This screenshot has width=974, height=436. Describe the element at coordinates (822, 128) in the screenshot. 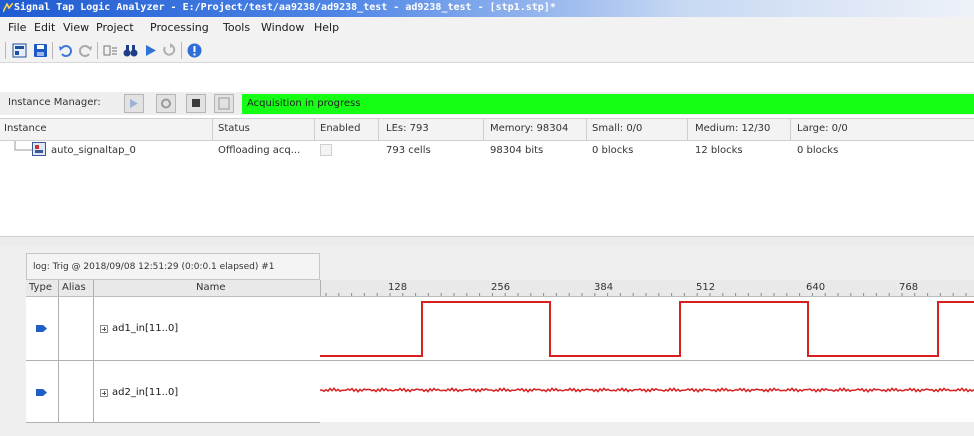

I see `col-large: Large: 0/0` at that location.